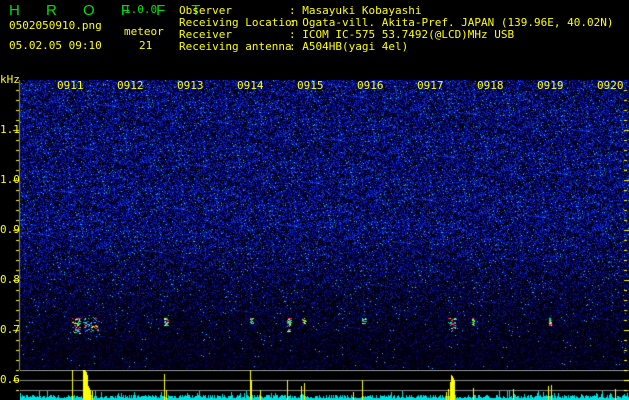  Describe the element at coordinates (310, 85) in the screenshot. I see `time-label: 0915` at that location.